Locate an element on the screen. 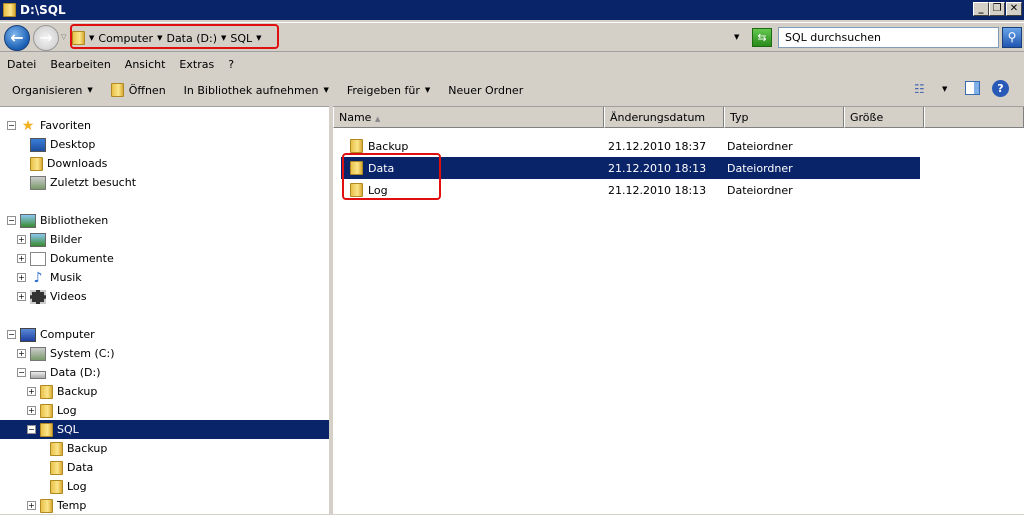  organize-button: Organisieren ▼ is located at coordinates (52, 90).